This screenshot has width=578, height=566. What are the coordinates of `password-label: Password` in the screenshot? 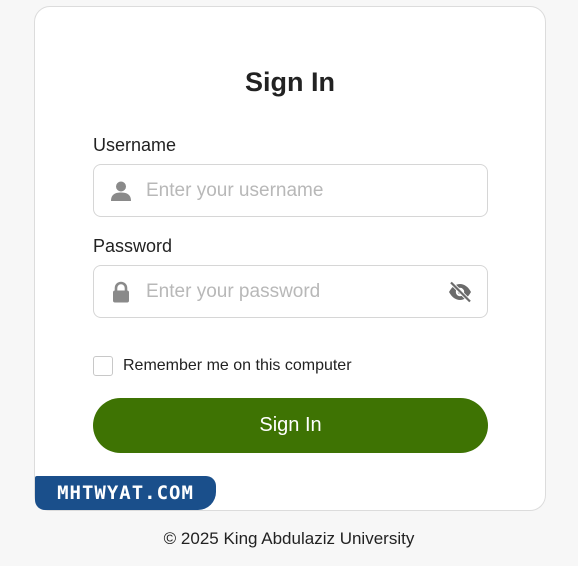 It's located at (133, 246).